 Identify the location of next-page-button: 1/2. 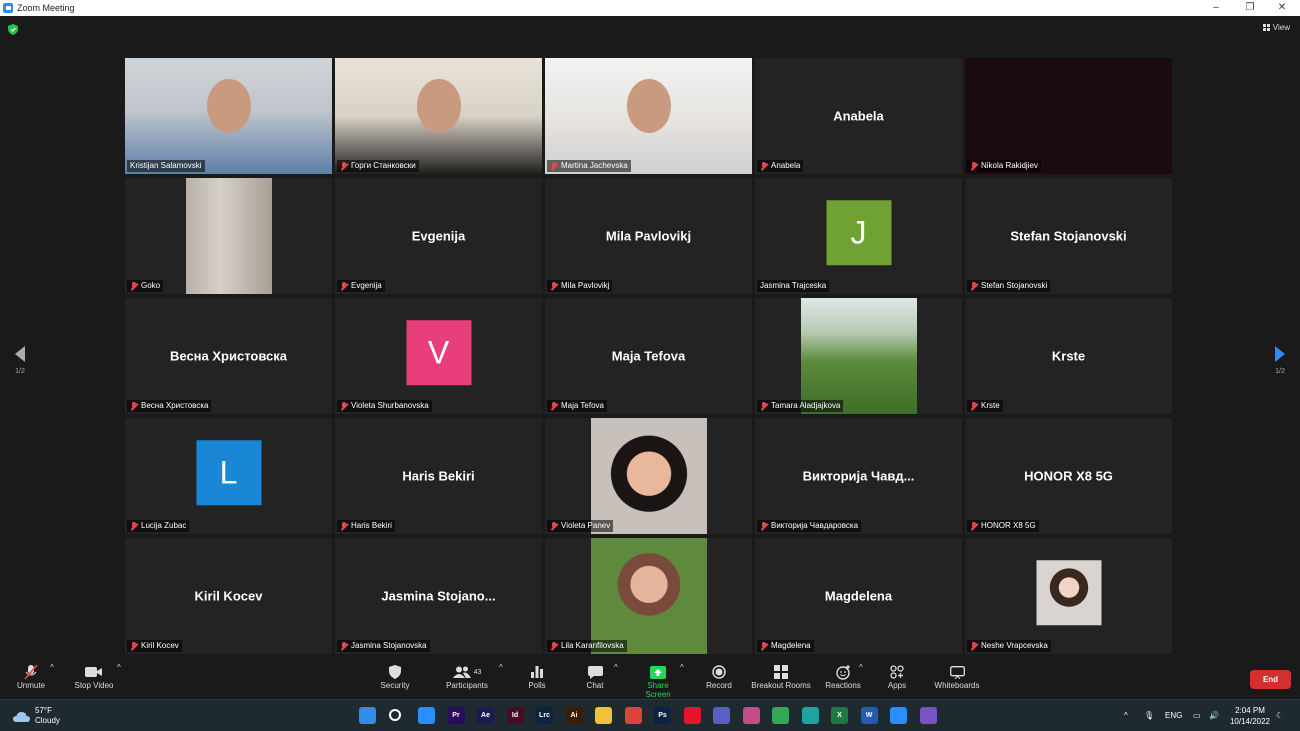
(1280, 360).